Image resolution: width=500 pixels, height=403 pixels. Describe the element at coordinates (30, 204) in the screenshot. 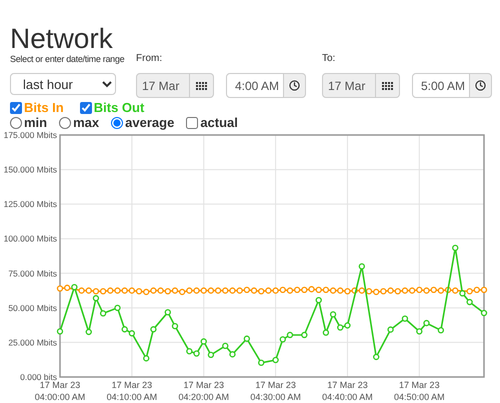

I see `y-axis-label: 125.000 Mbits` at that location.